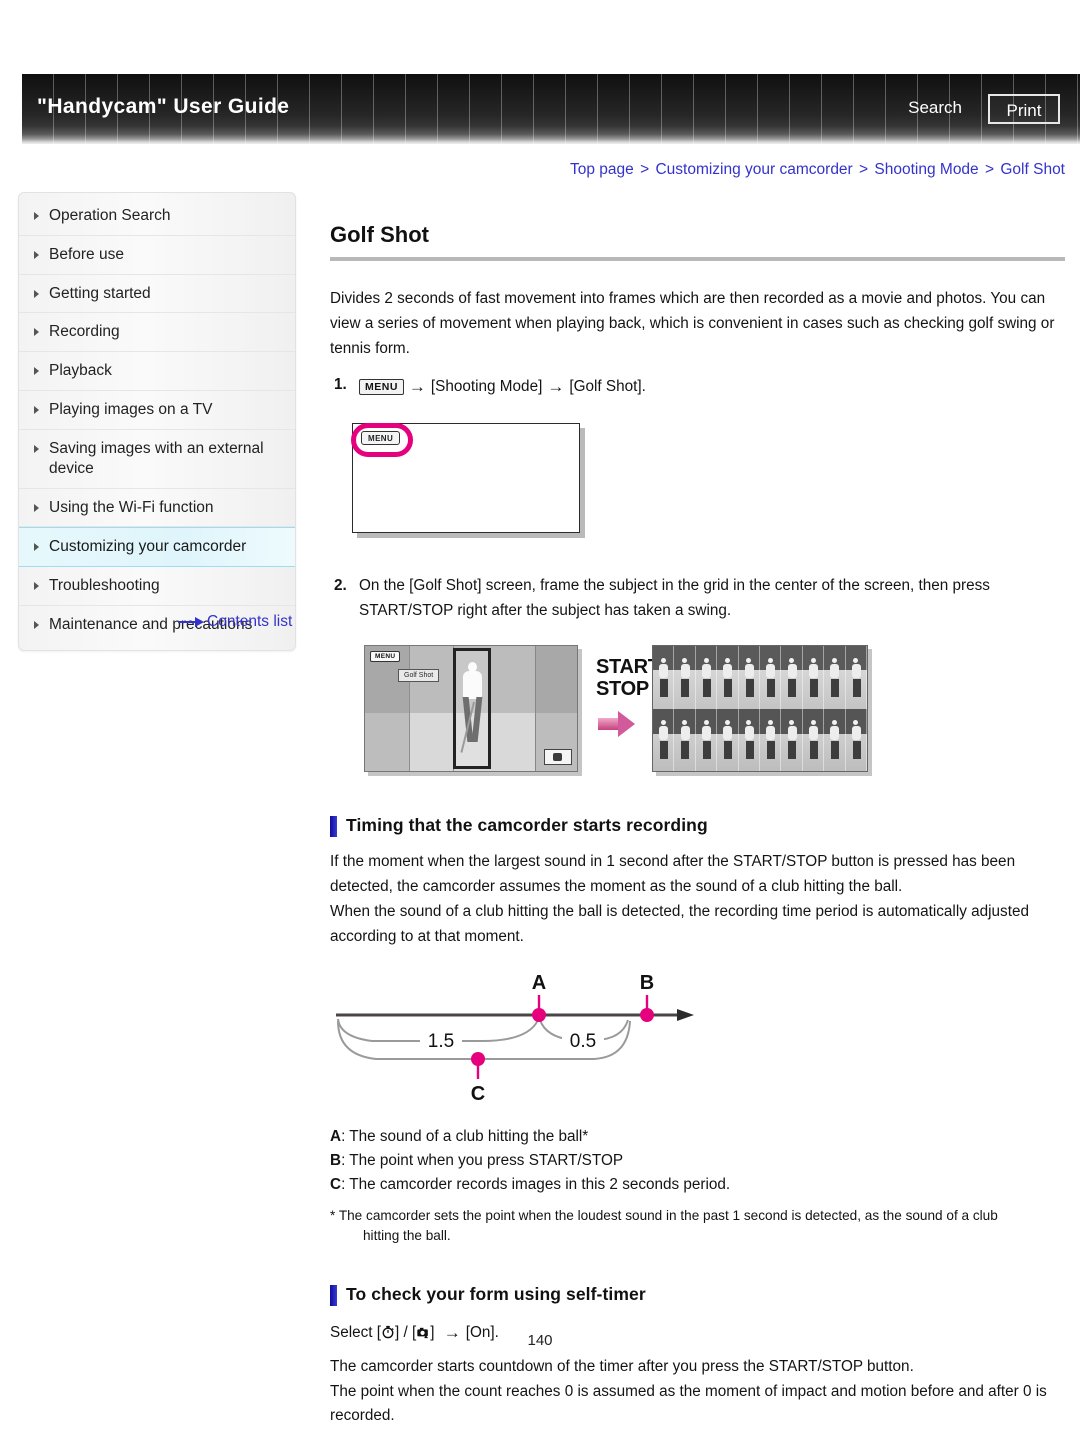  I want to click on sidebar-item-label: Playback, so click(80, 371).